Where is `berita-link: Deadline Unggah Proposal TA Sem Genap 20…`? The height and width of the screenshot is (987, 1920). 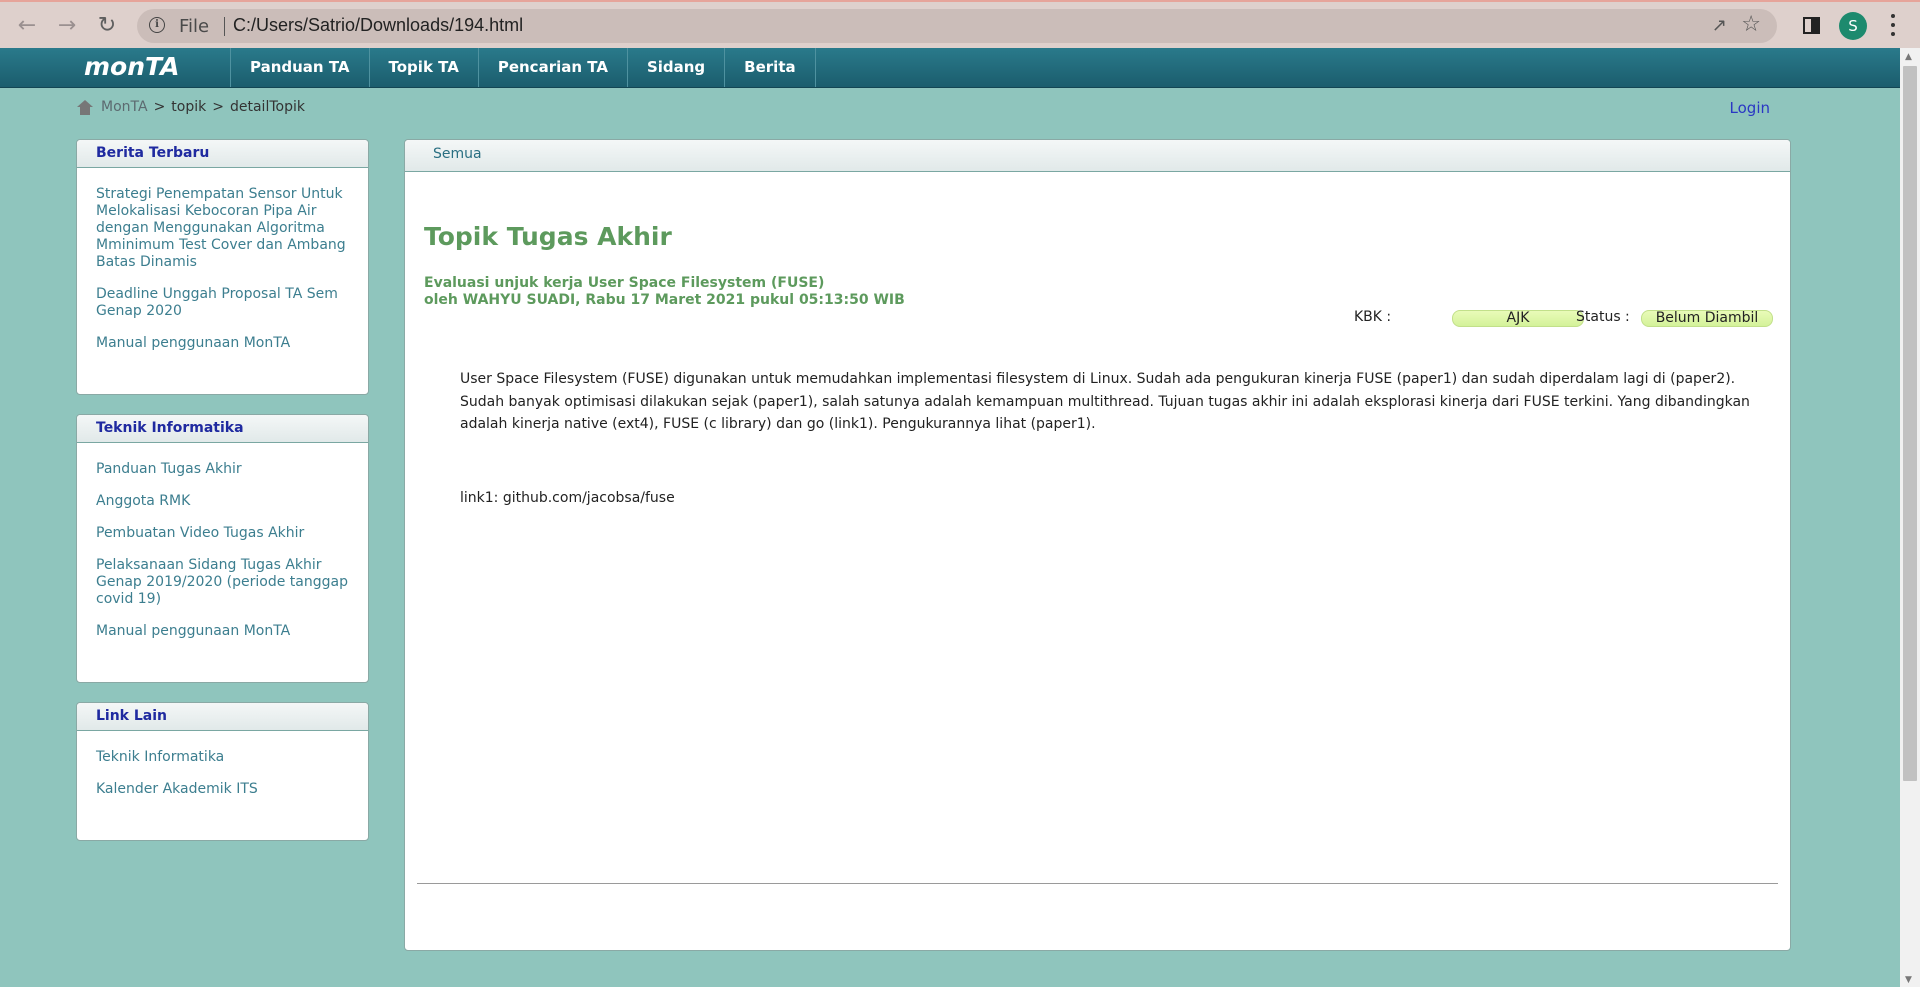 berita-link: Deadline Unggah Proposal TA Sem Genap 20… is located at coordinates (222, 303).